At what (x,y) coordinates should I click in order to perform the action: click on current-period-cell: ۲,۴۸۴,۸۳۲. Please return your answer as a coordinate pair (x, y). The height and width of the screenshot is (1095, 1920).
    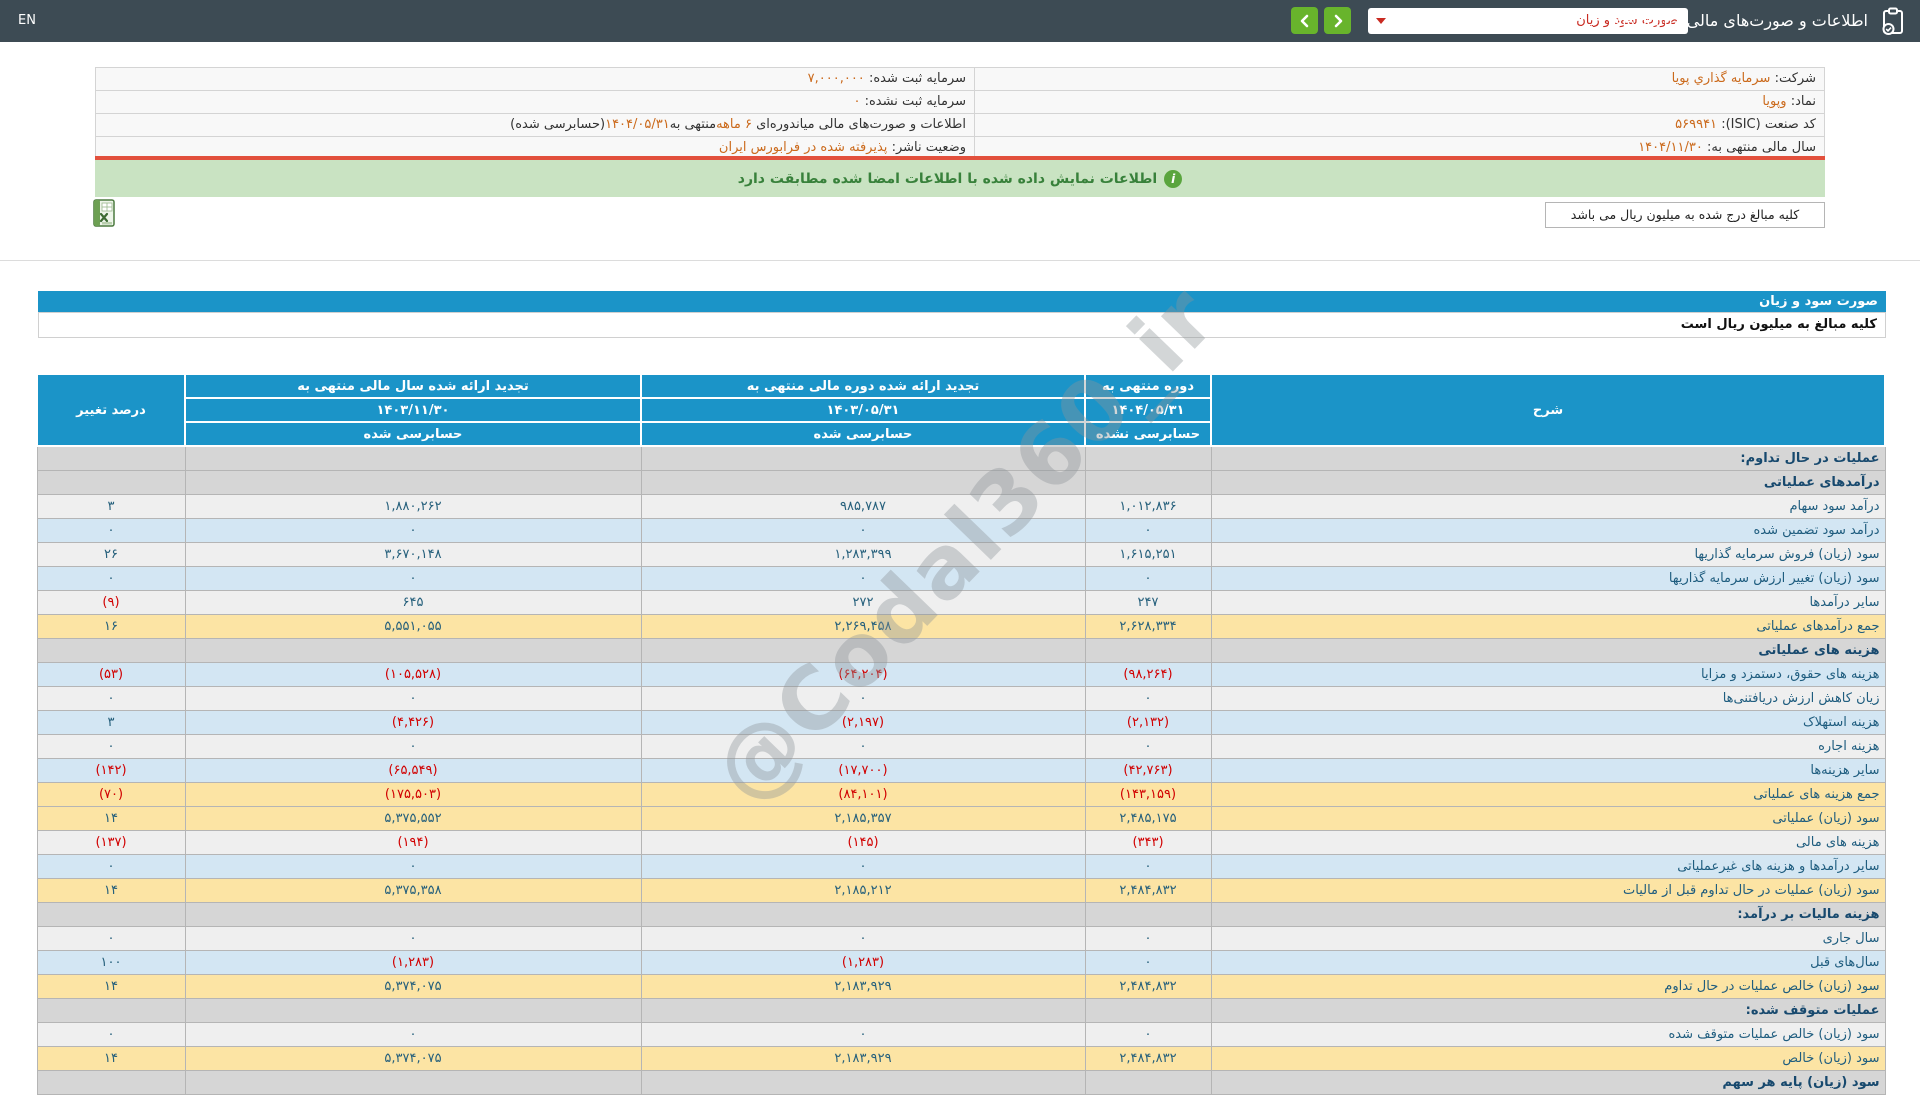
    Looking at the image, I should click on (1148, 890).